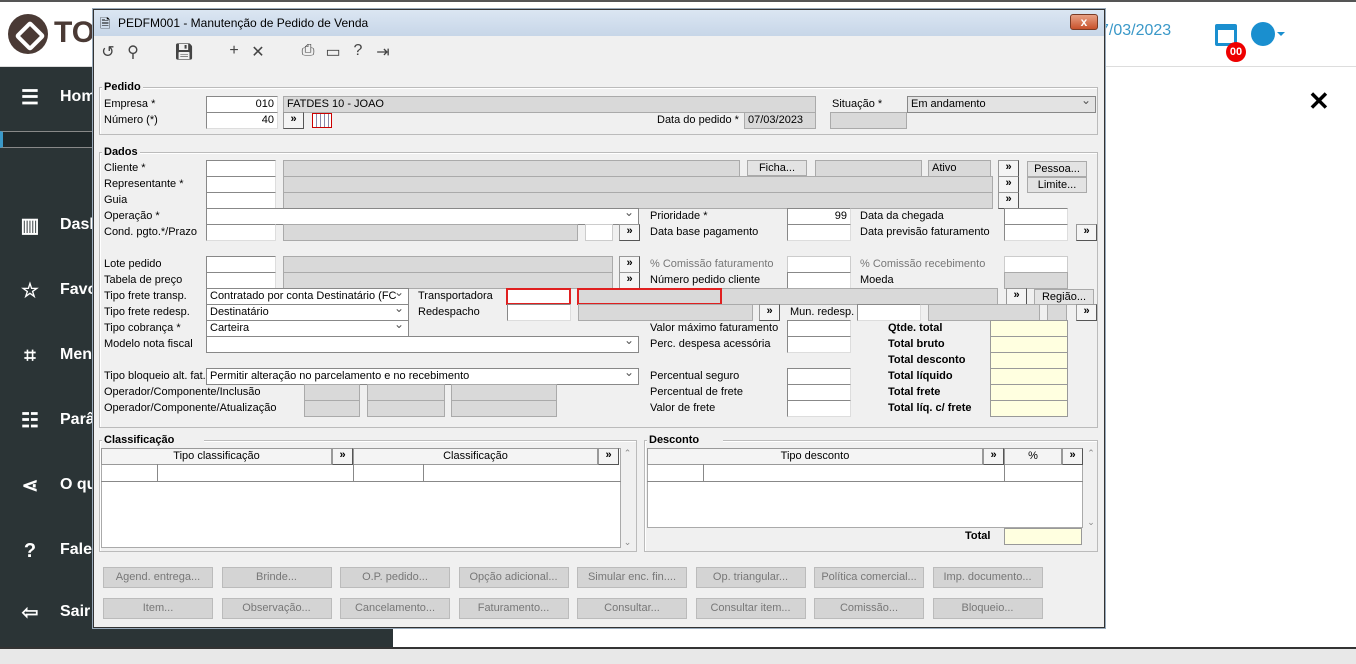  What do you see at coordinates (993, 456) in the screenshot?
I see `col-tipo-desconto-button: »` at bounding box center [993, 456].